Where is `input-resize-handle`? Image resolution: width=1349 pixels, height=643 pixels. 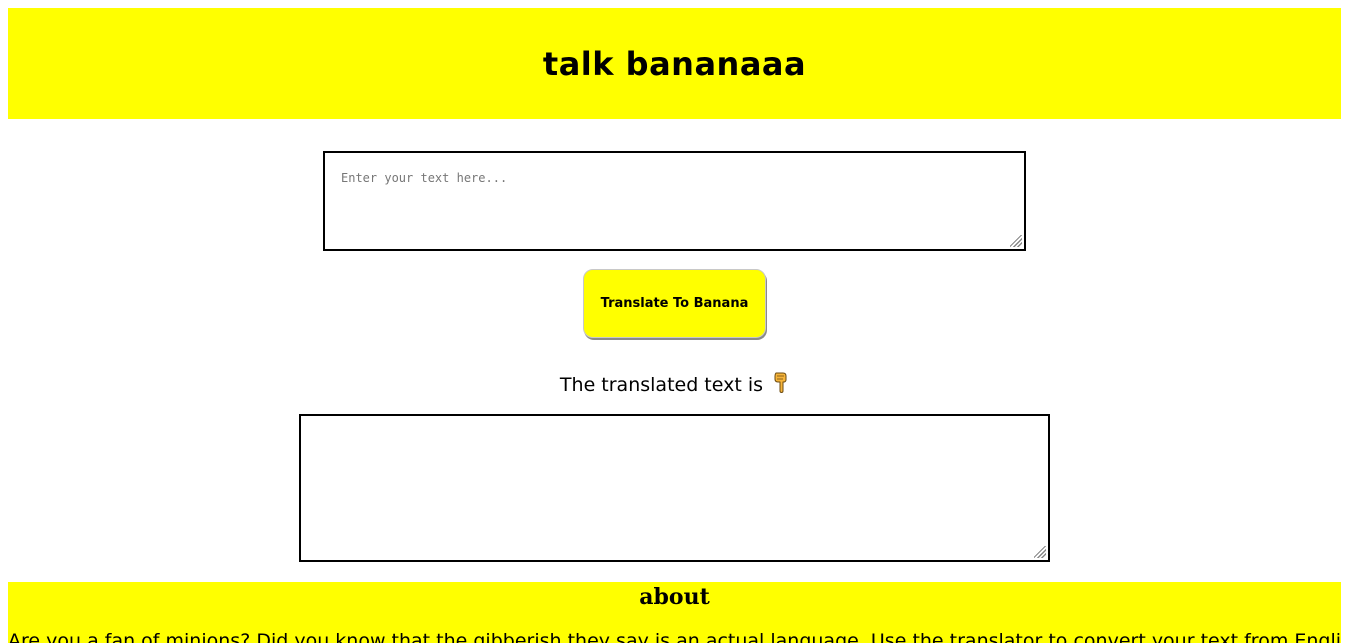 input-resize-handle is located at coordinates (1016, 241).